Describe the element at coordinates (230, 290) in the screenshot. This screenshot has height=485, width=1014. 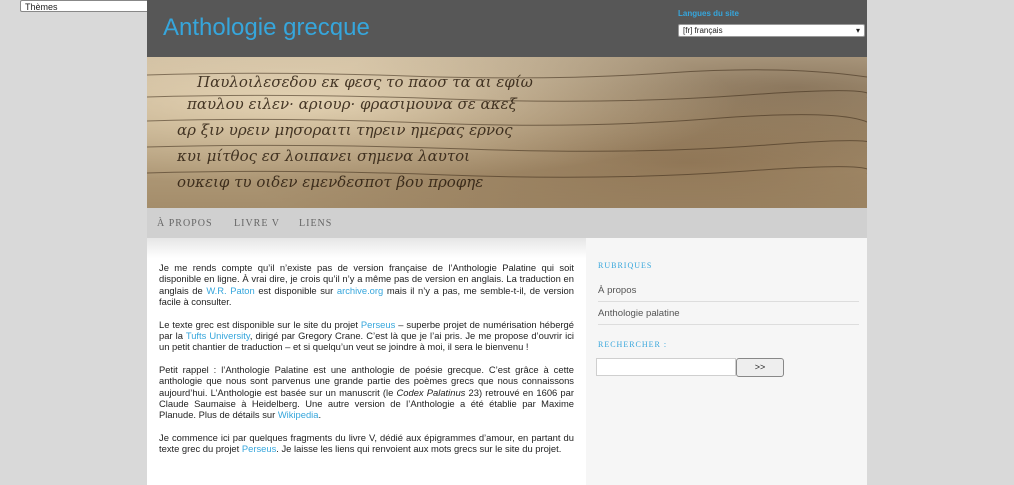
I see `paton-link: W.R. Paton` at that location.